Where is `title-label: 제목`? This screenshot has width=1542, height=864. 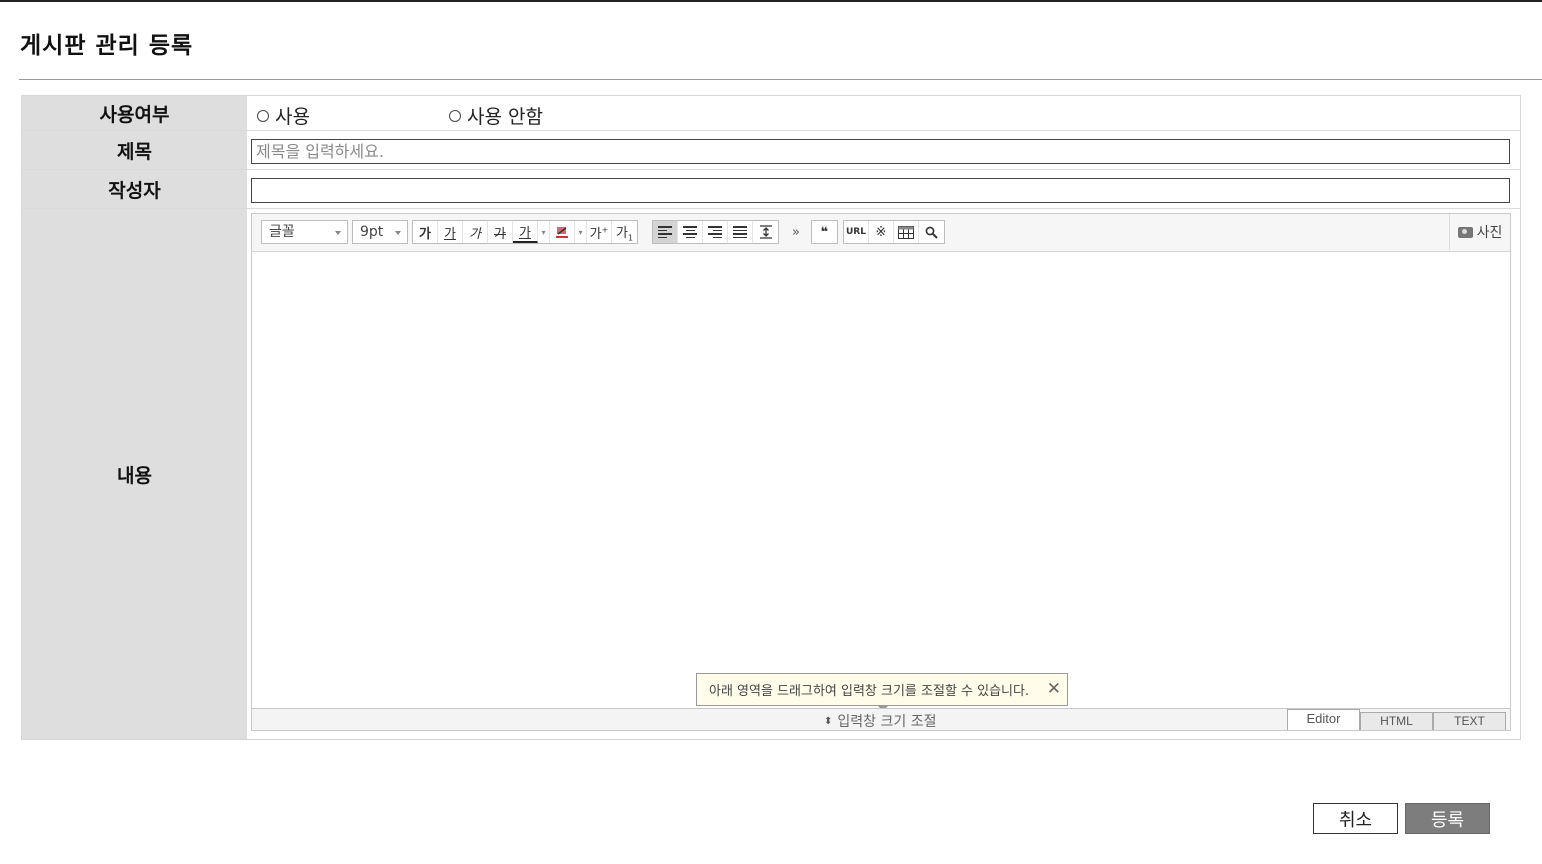
title-label: 제목 is located at coordinates (134, 150).